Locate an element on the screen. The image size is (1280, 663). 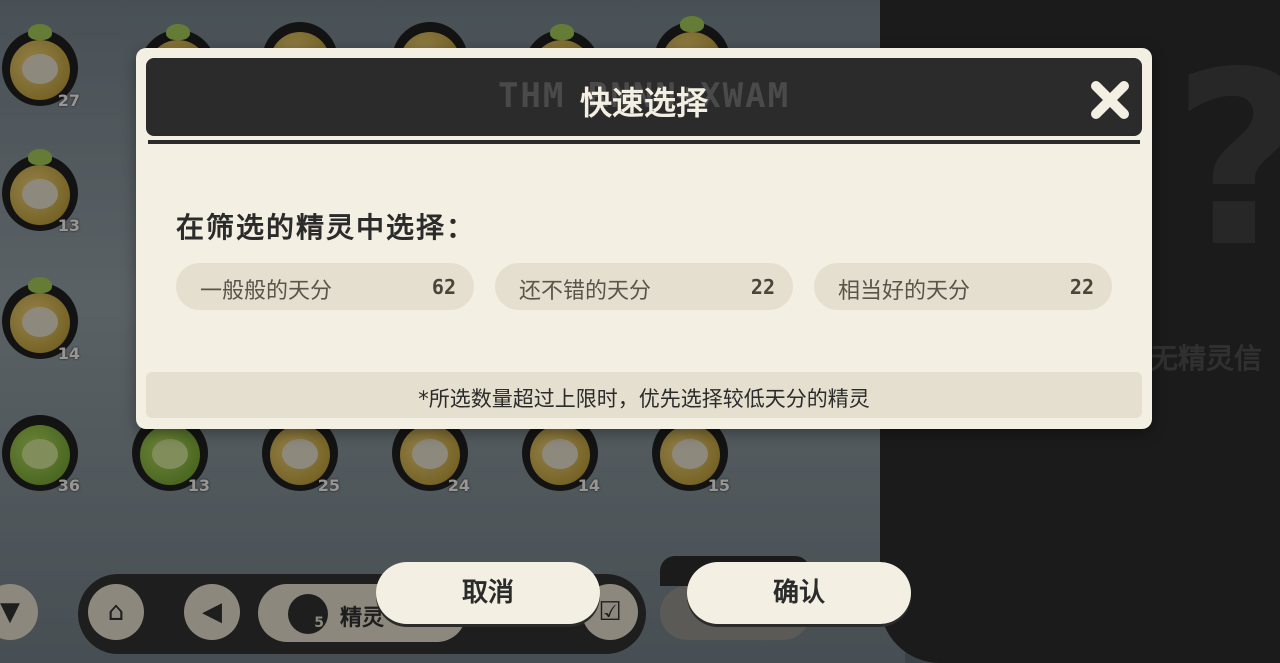
option-good-talent: 还不错的天分 22 is located at coordinates (644, 286).